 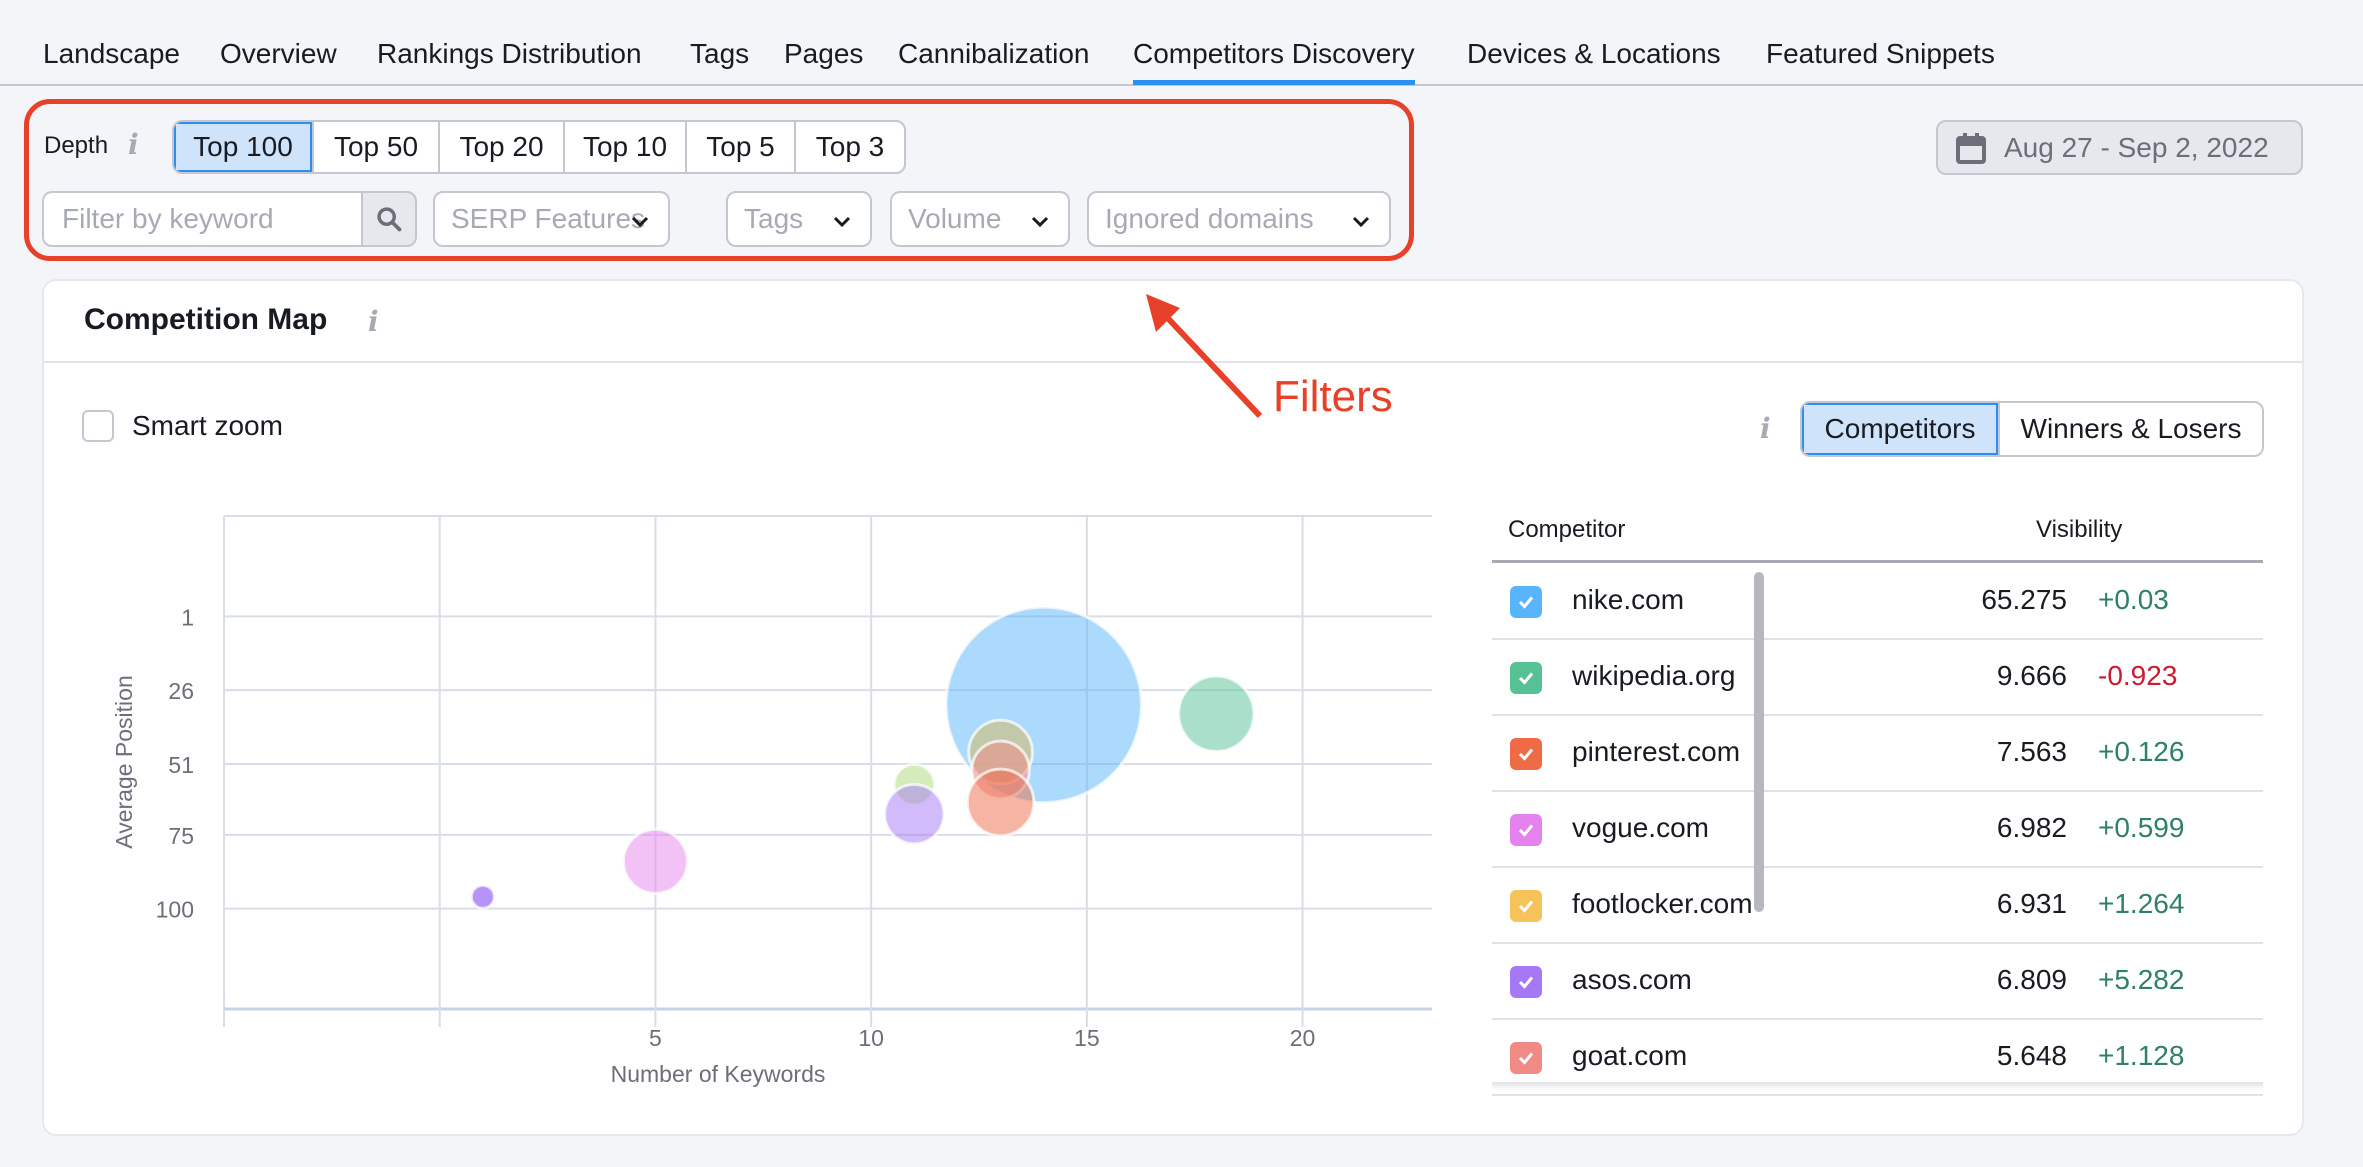 What do you see at coordinates (98, 426) in the screenshot?
I see `checkbox-box` at bounding box center [98, 426].